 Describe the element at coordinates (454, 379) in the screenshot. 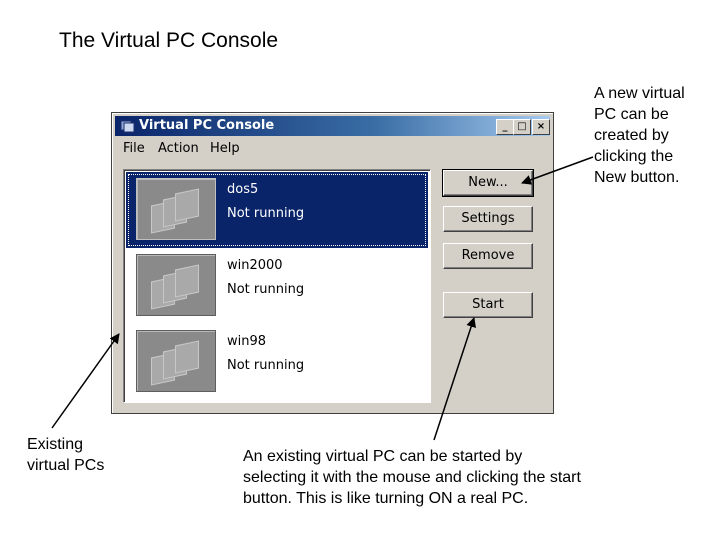

I see `arrow-to-start-button` at that location.